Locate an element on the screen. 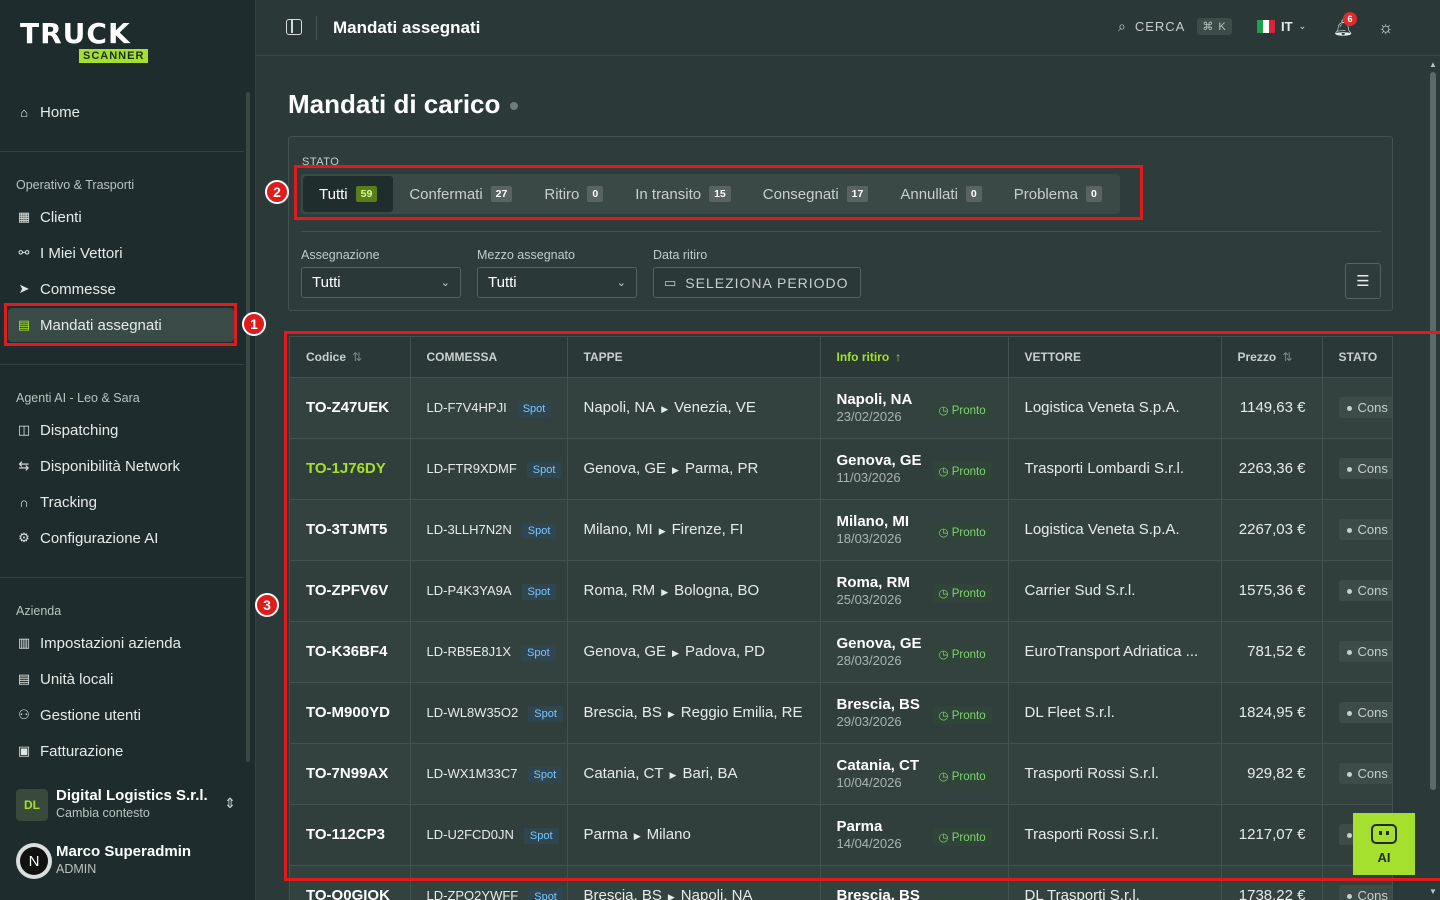  sidebar-item-label: Tracking is located at coordinates (68, 502).